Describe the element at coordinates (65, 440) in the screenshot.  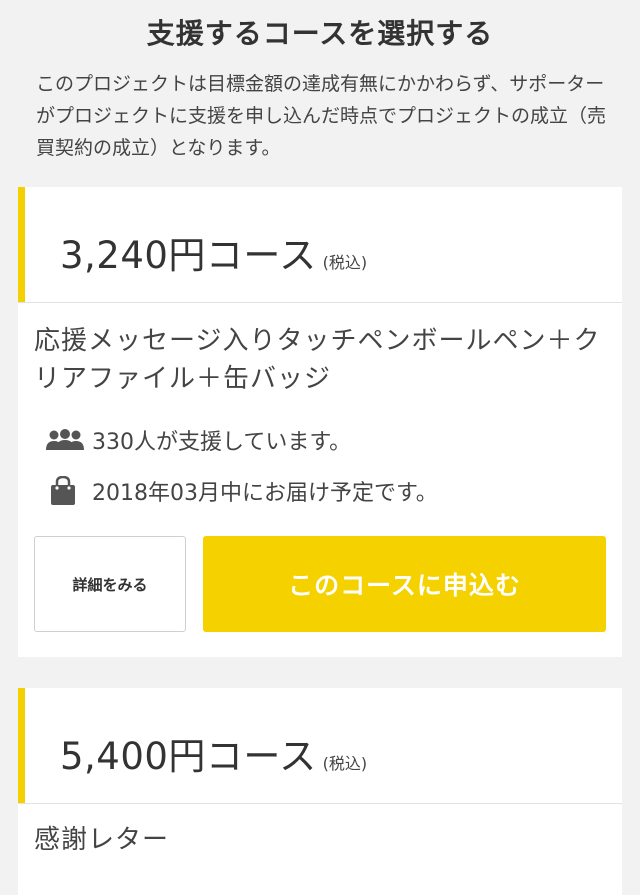
I see `people-icon` at that location.